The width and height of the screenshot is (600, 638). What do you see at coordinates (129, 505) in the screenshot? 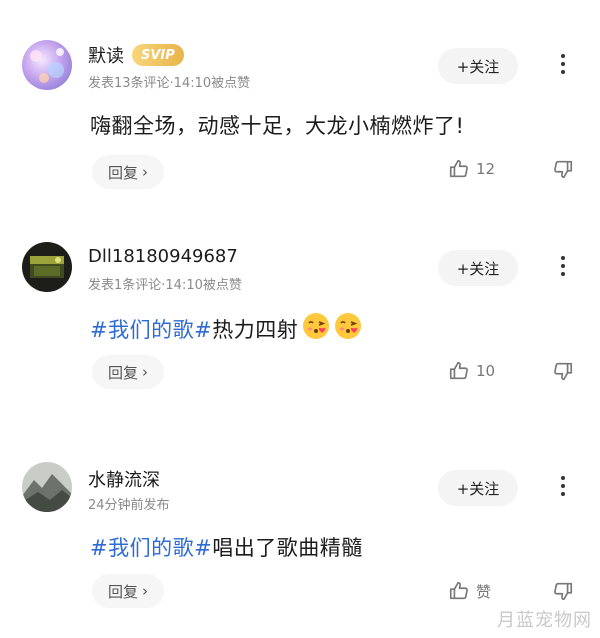
I see `comment-meta: 24分钟前发布` at bounding box center [129, 505].